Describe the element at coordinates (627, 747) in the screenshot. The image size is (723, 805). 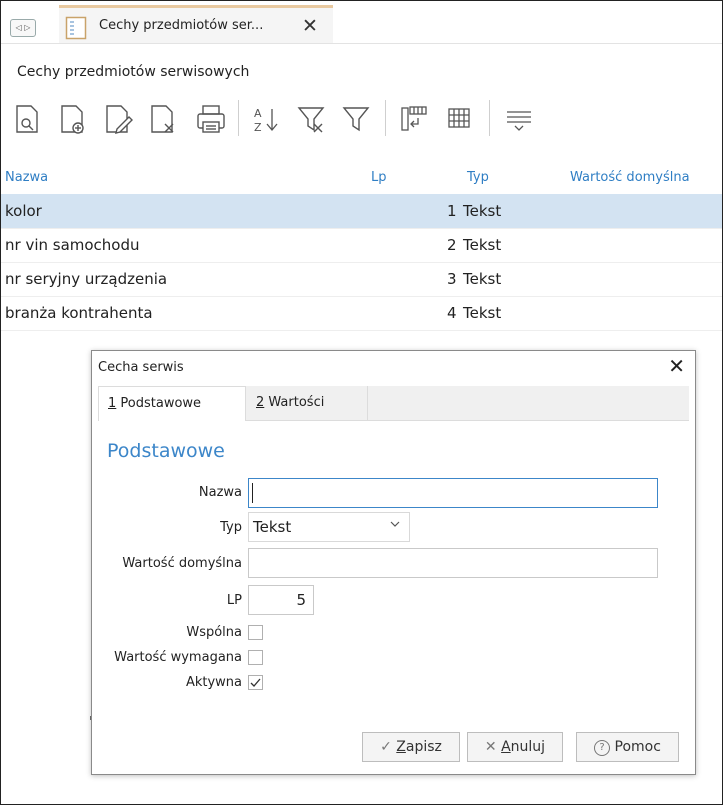
I see `help-button: ? Pomoc` at that location.